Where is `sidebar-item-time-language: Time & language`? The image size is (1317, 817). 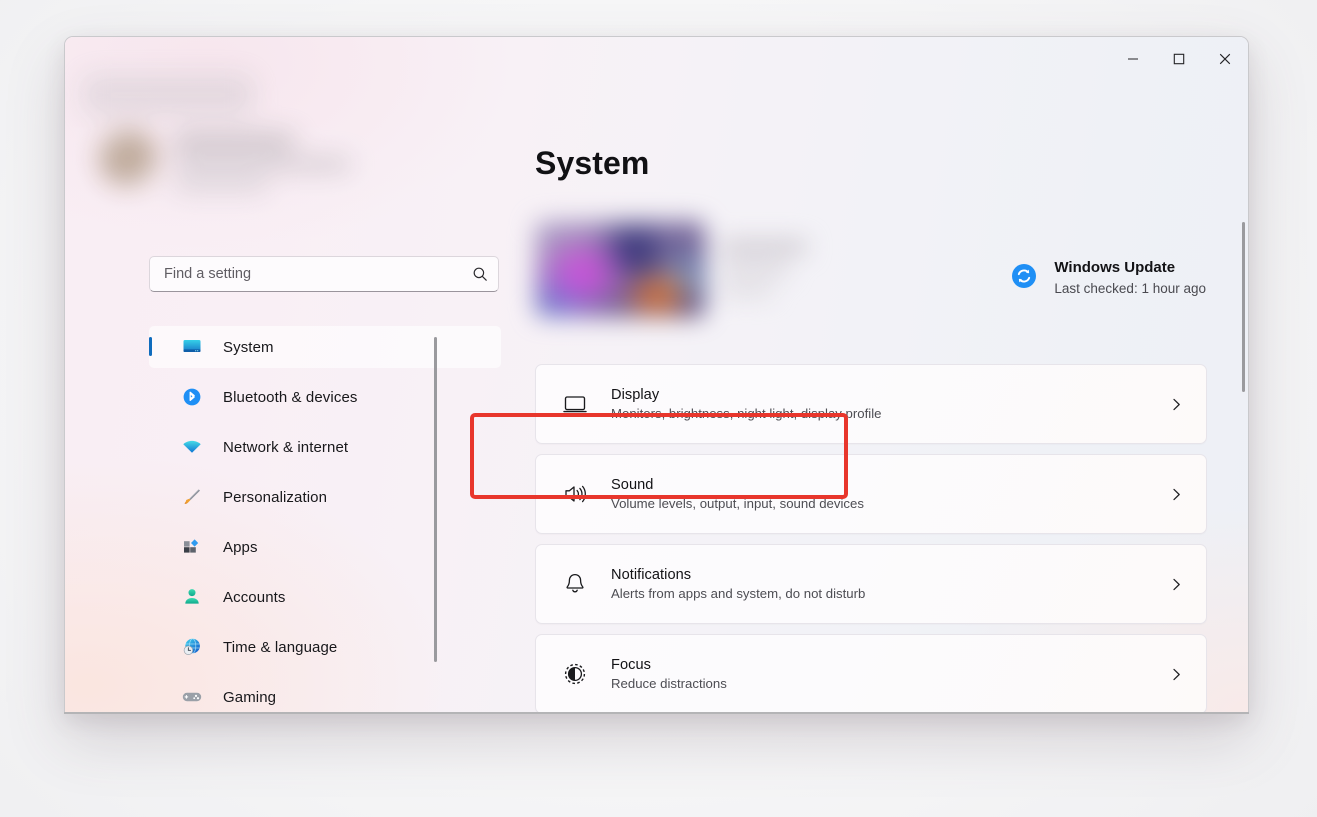
sidebar-item-time-language: Time & language is located at coordinates (325, 647).